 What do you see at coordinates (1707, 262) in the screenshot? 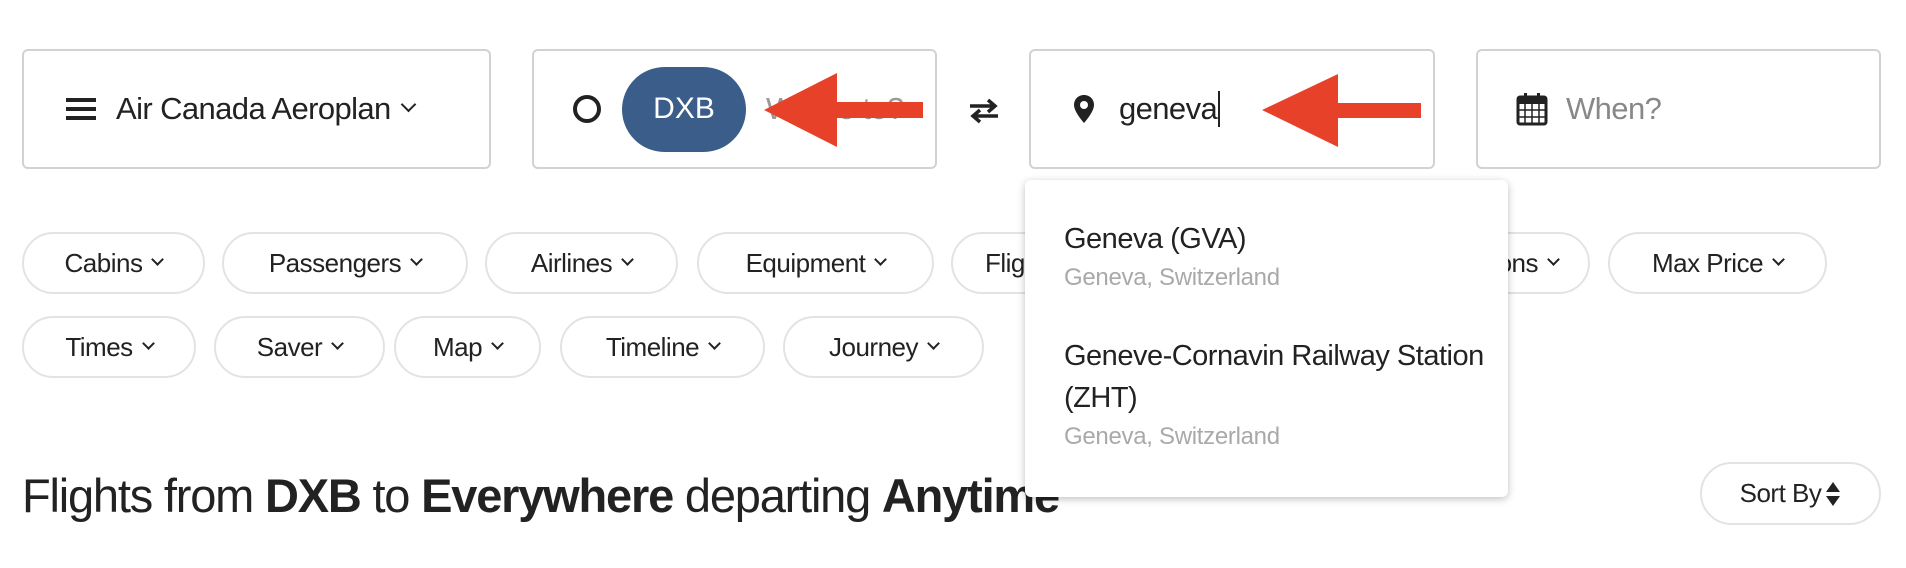
I see `filter-label: Max Price` at bounding box center [1707, 262].